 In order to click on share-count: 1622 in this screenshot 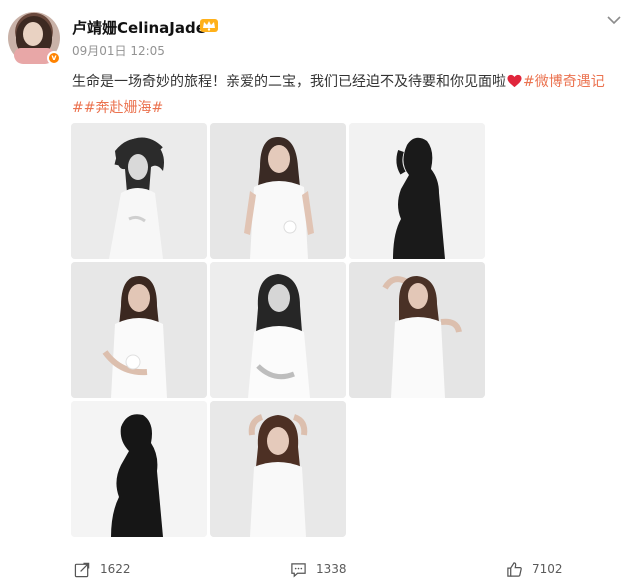, I will do `click(115, 569)`.